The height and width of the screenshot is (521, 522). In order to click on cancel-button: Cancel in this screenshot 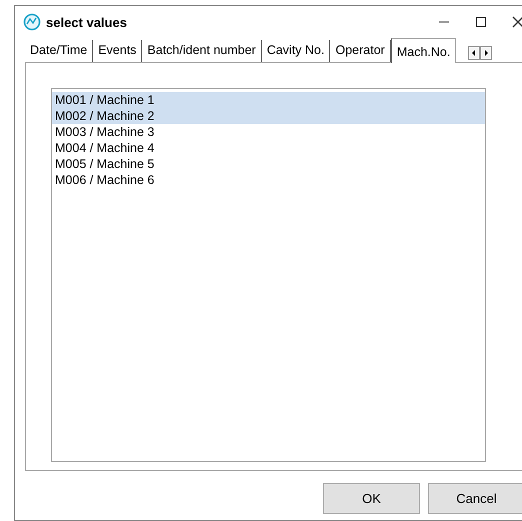, I will do `click(475, 498)`.